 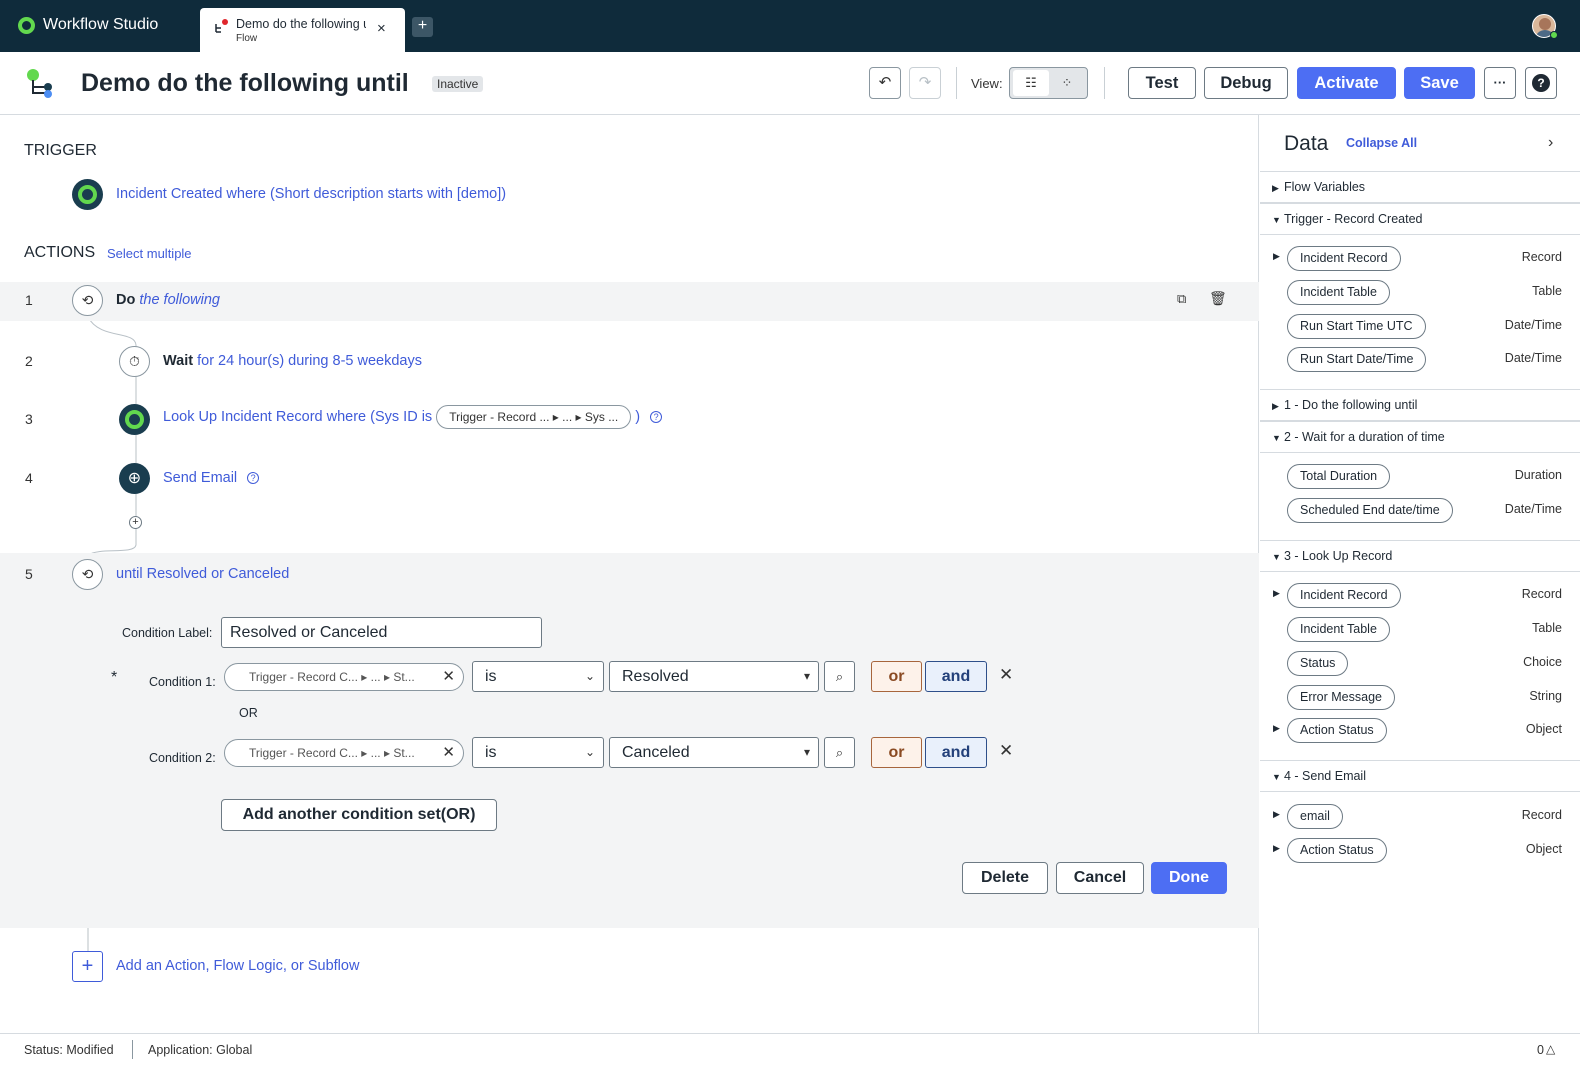 What do you see at coordinates (1420, 776) in the screenshot?
I see `group-step-4: ▼ 4 - Send Email` at bounding box center [1420, 776].